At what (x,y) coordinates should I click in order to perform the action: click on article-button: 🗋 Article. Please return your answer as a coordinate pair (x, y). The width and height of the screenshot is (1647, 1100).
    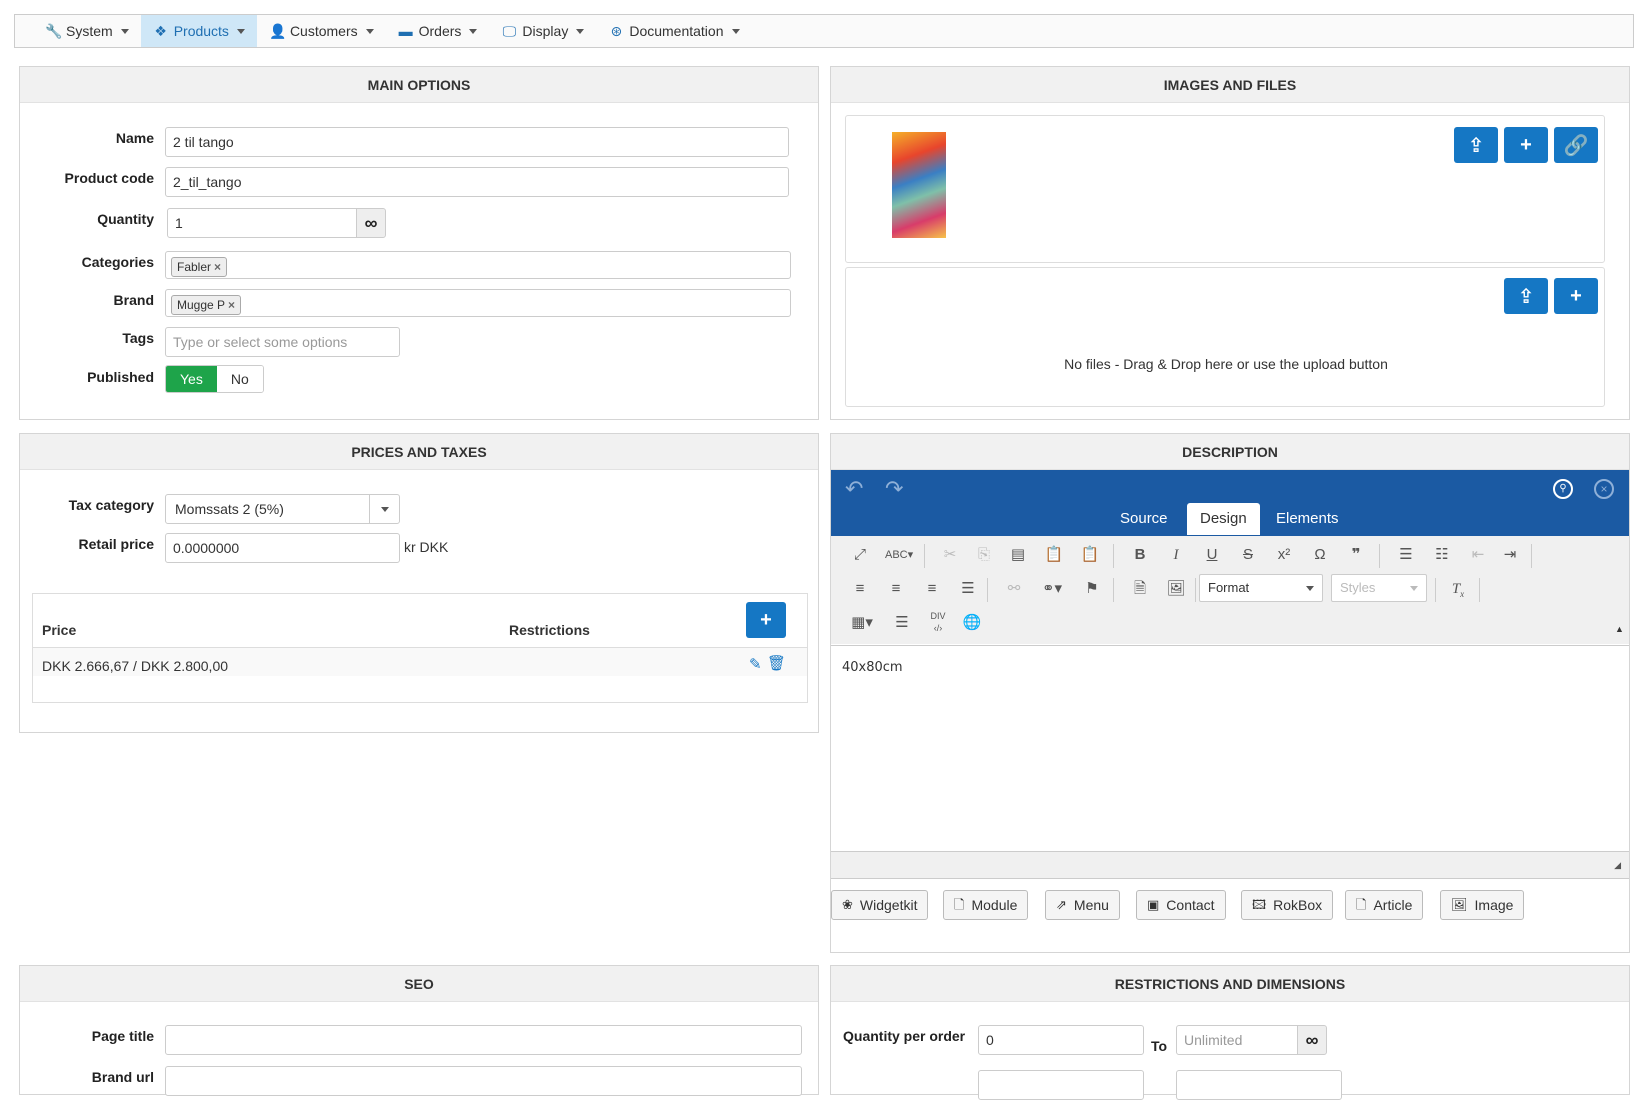
    Looking at the image, I should click on (1384, 905).